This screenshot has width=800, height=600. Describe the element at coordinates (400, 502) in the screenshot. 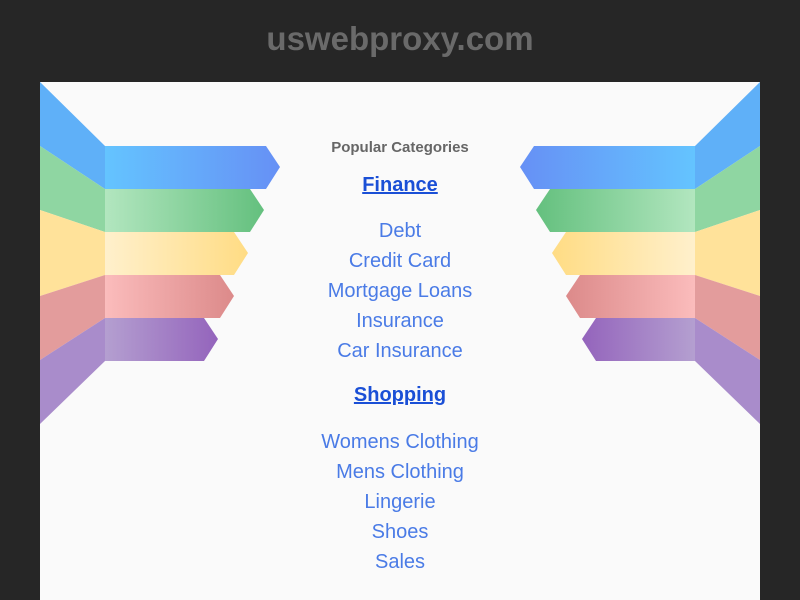

I see `link-lingerie: Lingerie` at that location.